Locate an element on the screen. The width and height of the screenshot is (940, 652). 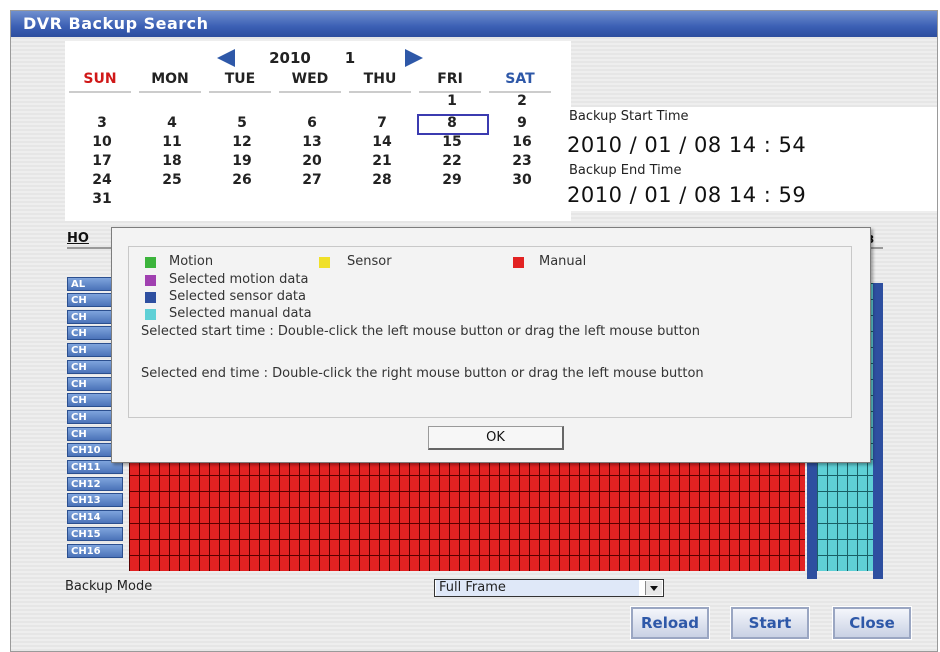
sensor-swatch is located at coordinates (324, 262).